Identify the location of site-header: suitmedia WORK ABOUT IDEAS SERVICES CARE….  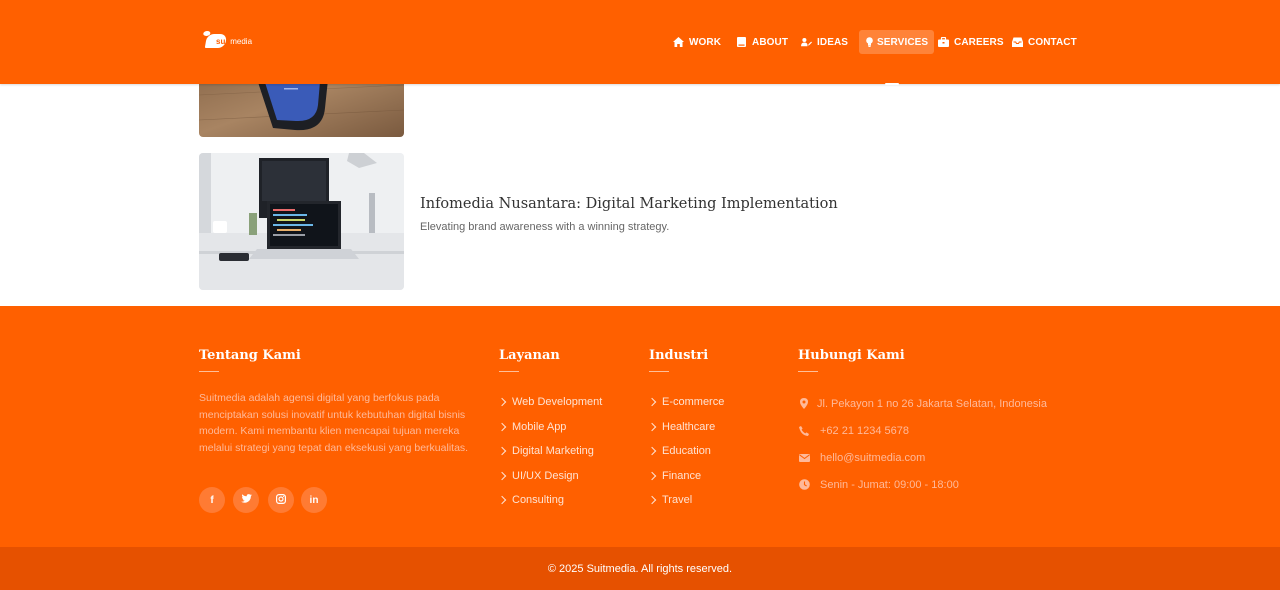
(640, 42).